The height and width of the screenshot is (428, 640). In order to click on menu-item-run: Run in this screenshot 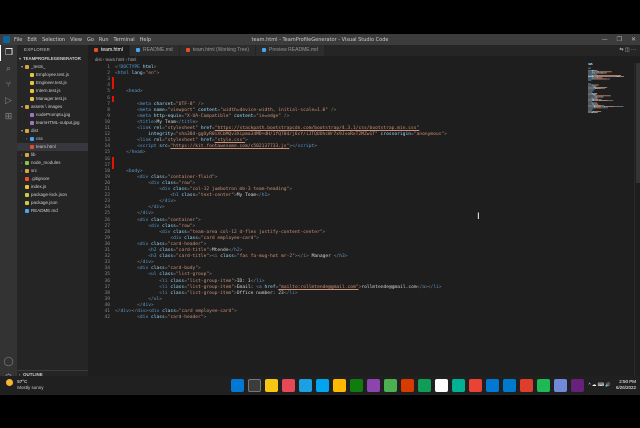, I will do `click(104, 40)`.